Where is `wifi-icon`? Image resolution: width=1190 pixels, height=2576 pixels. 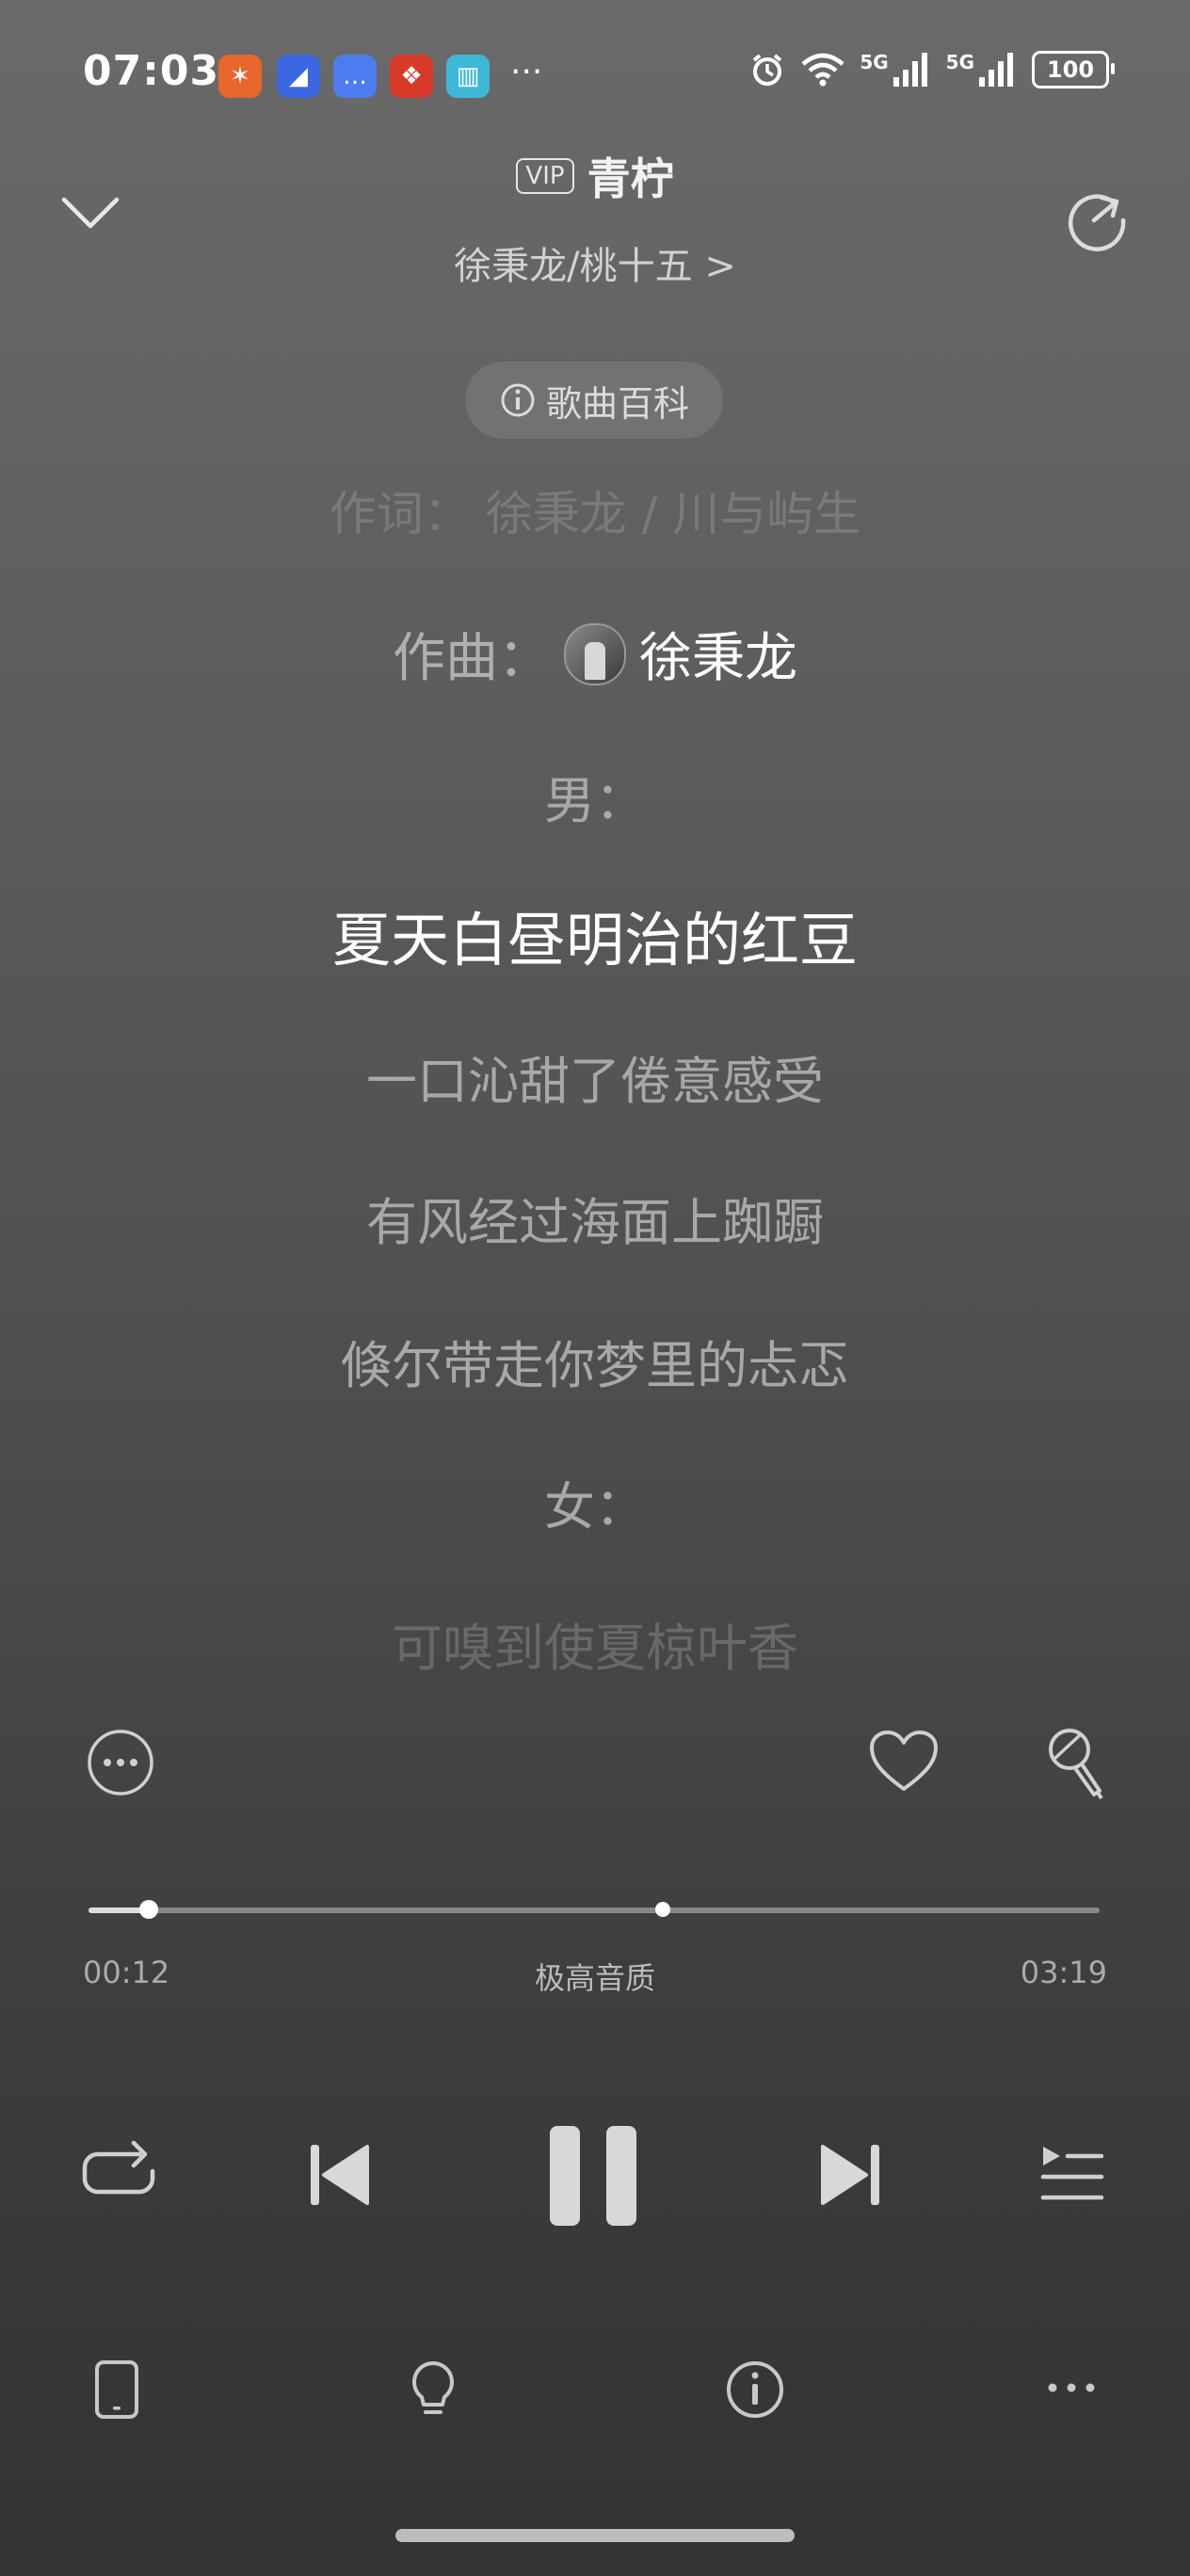 wifi-icon is located at coordinates (822, 70).